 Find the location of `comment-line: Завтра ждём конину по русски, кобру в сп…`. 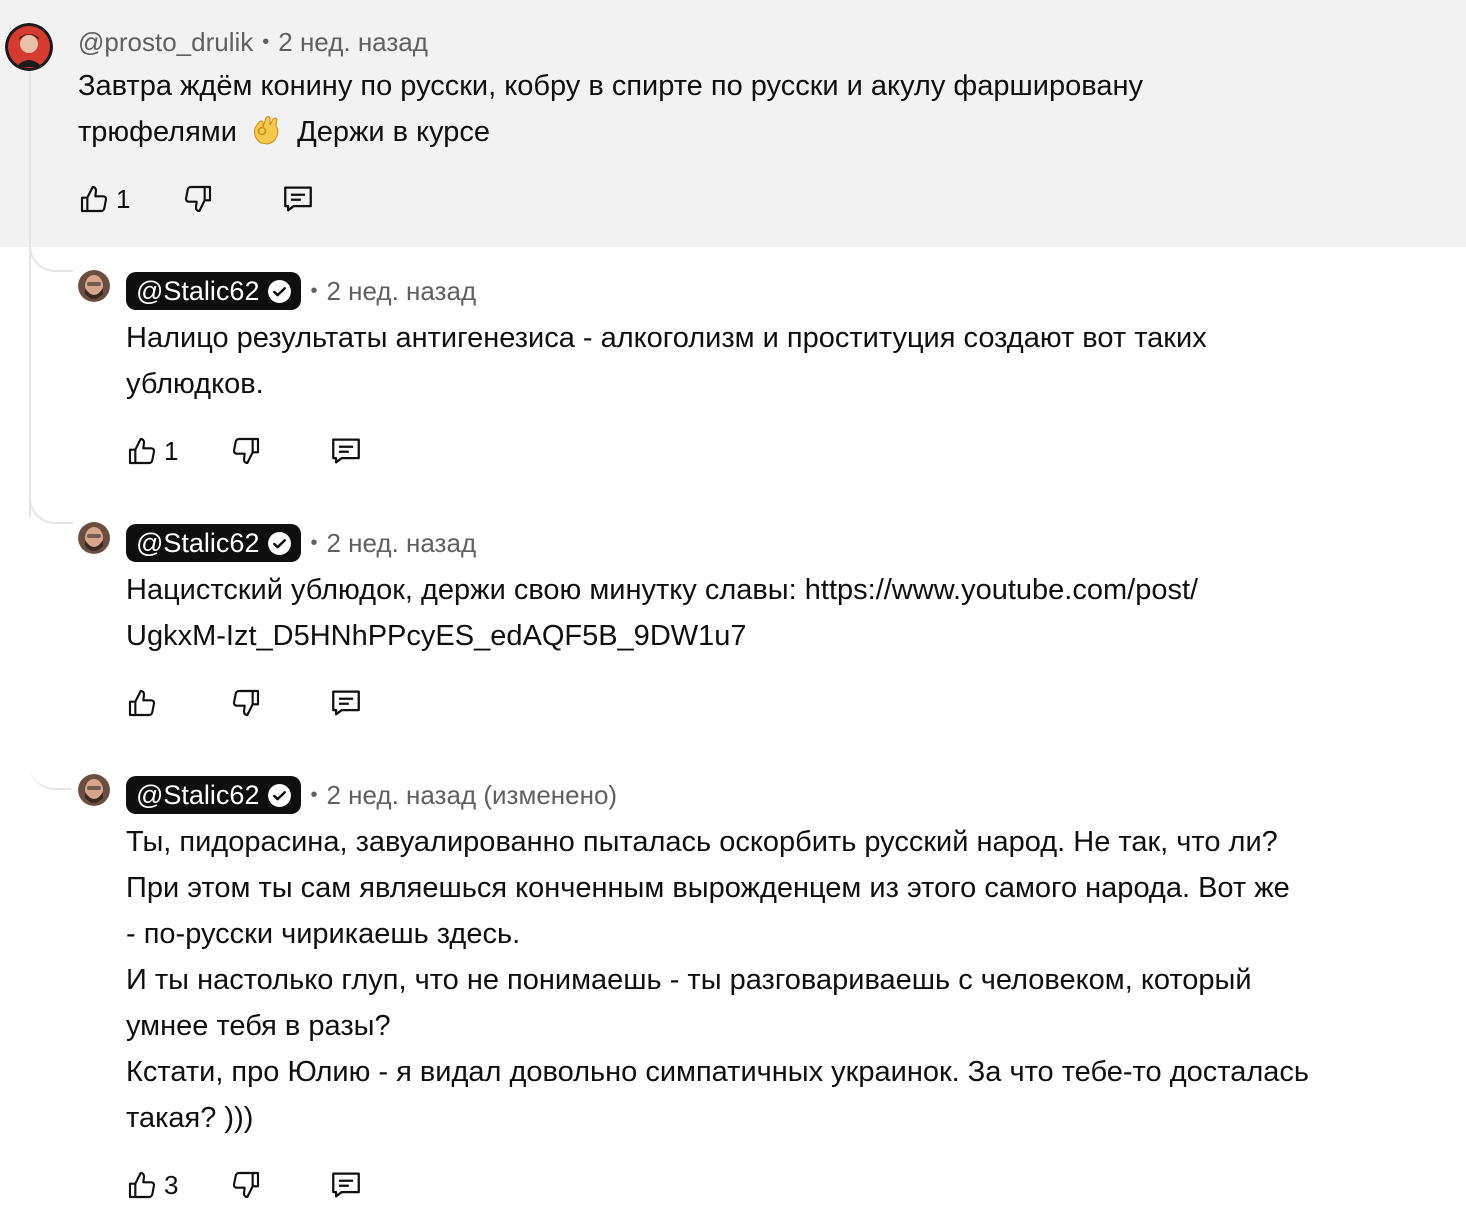

comment-line: Завтра ждём конину по русски, кобру в сп… is located at coordinates (610, 86).